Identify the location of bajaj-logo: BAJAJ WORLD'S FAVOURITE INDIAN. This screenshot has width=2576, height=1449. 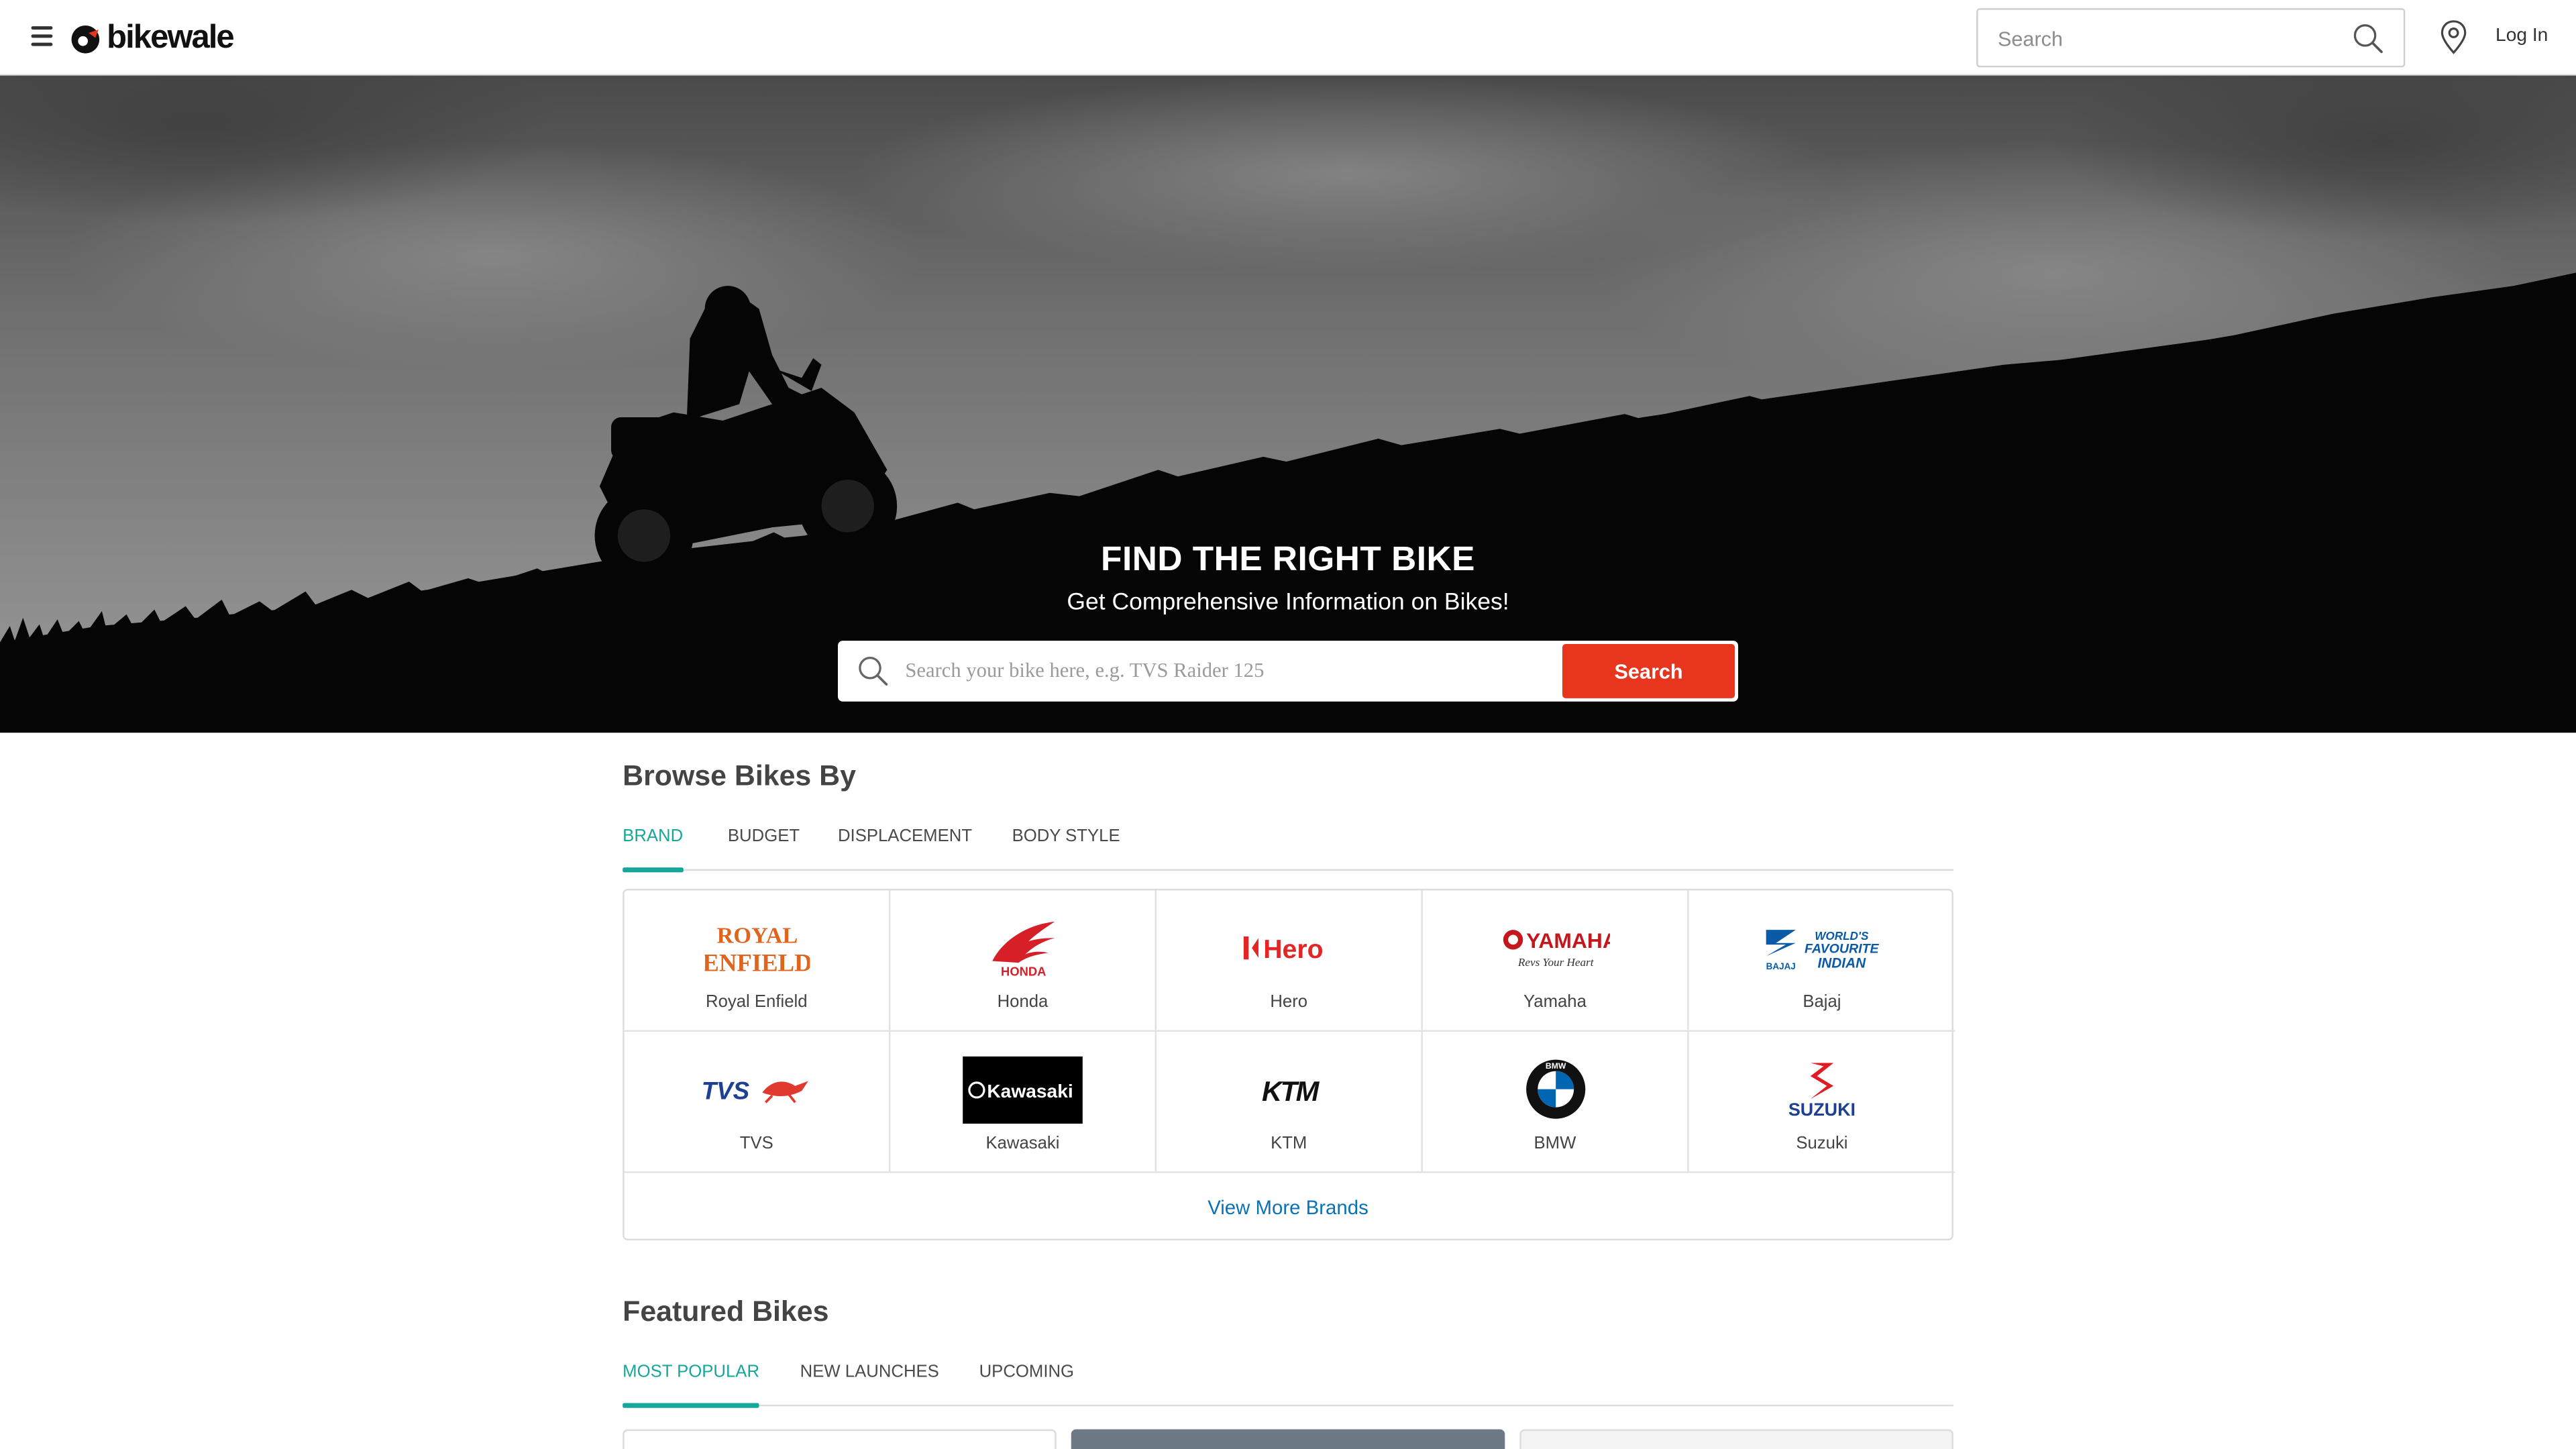
(1823, 950).